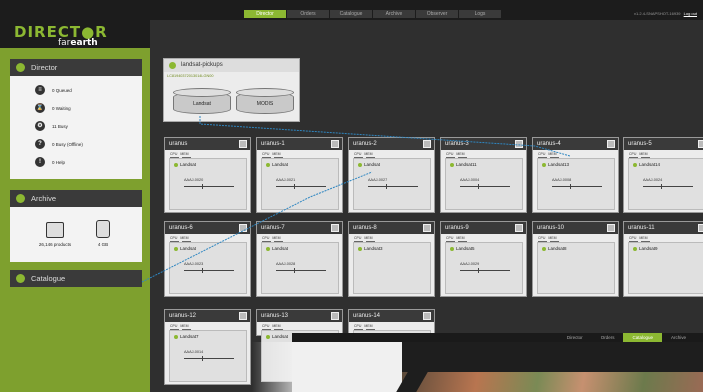  Describe the element at coordinates (299, 345) in the screenshot. I see `host-card: uranus-13 CPU MEM Landsat` at that location.